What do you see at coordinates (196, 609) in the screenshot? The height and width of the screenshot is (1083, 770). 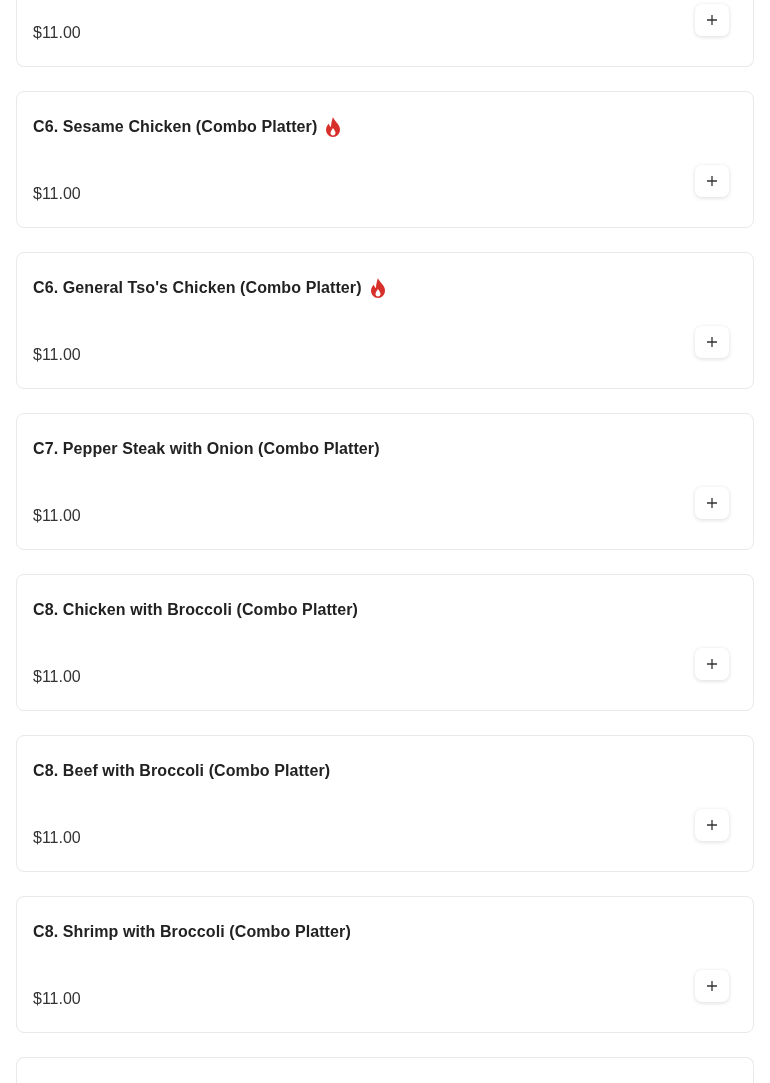 I see `item-title: C8. Chicken with Broccoli (Combo Platter)` at bounding box center [196, 609].